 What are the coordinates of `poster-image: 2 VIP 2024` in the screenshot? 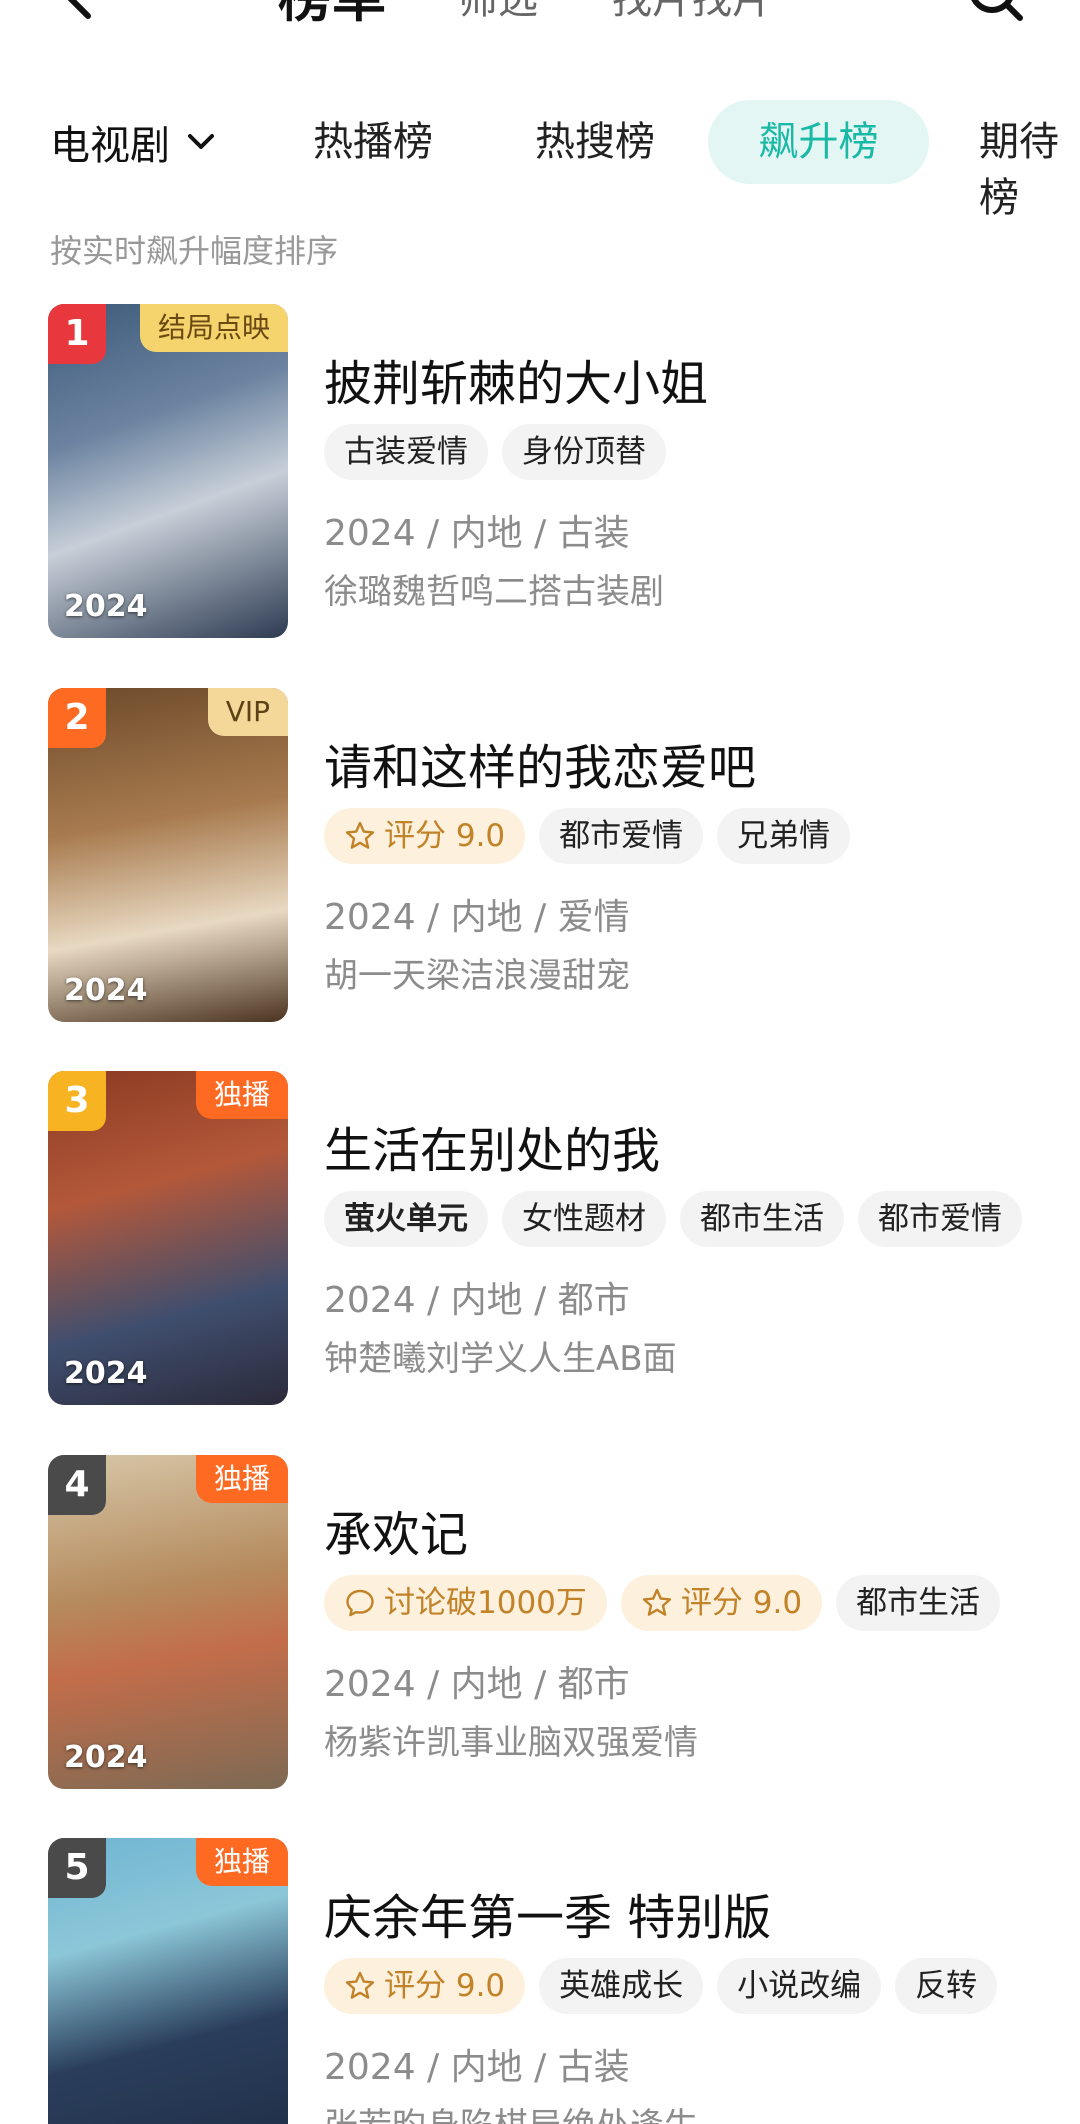 It's located at (168, 855).